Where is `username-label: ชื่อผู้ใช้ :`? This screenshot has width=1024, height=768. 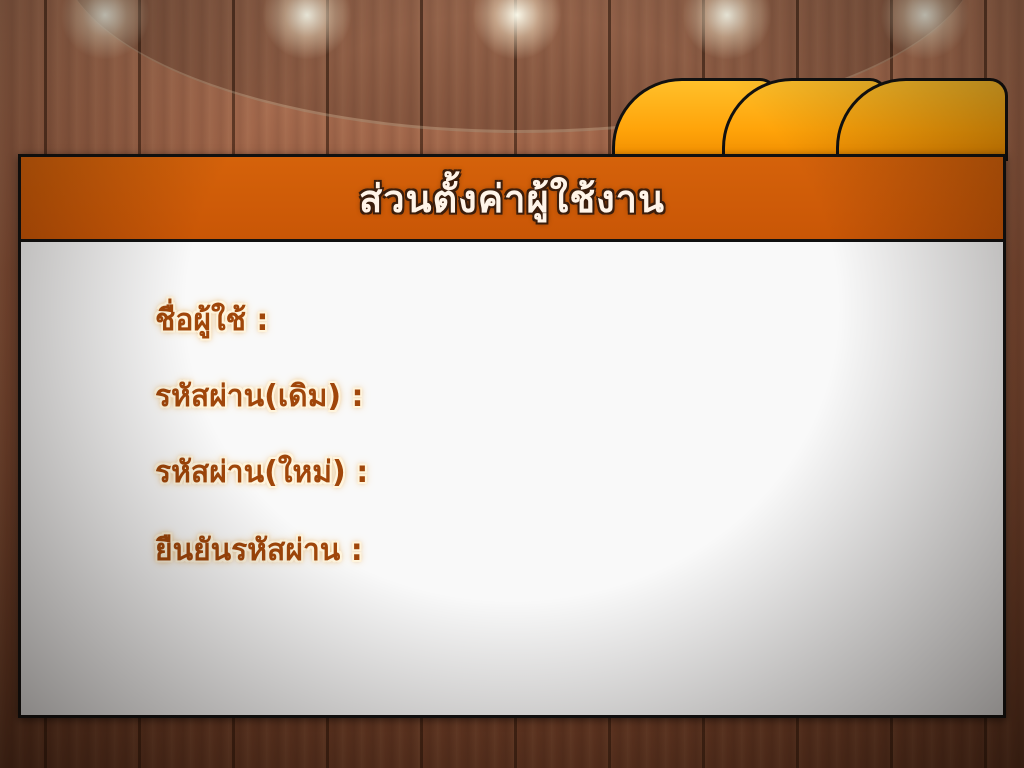
username-label: ชื่อผู้ใช้ : is located at coordinates (212, 320).